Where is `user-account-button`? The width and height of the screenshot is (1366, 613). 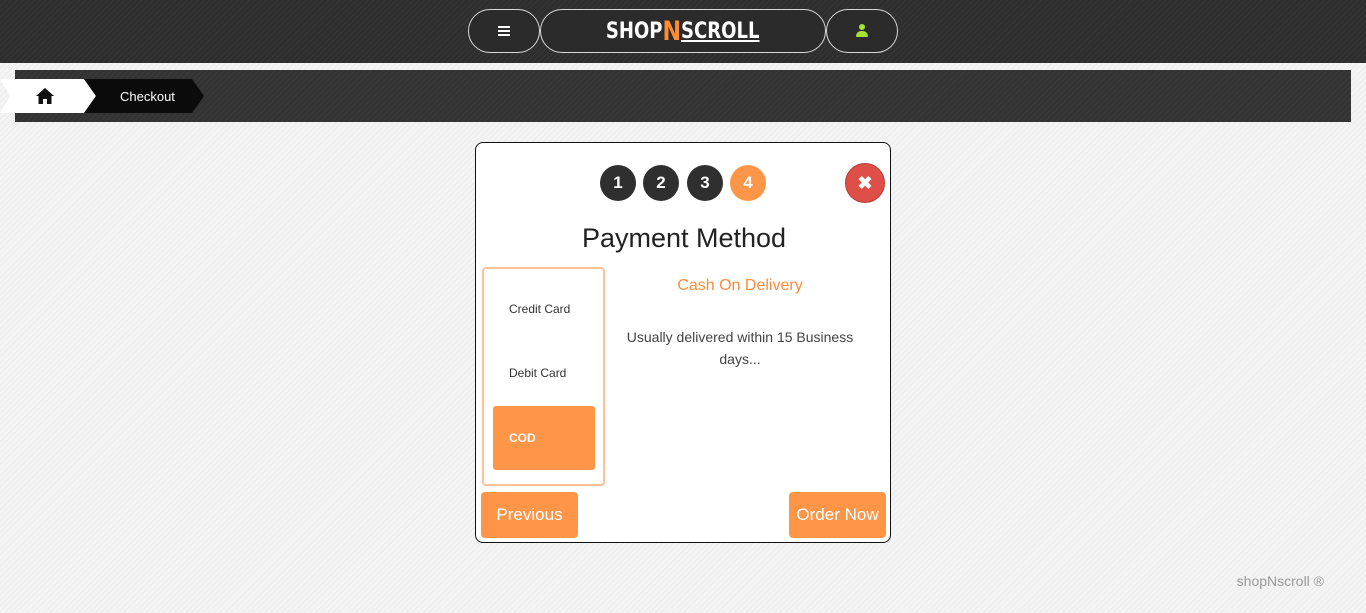 user-account-button is located at coordinates (862, 31).